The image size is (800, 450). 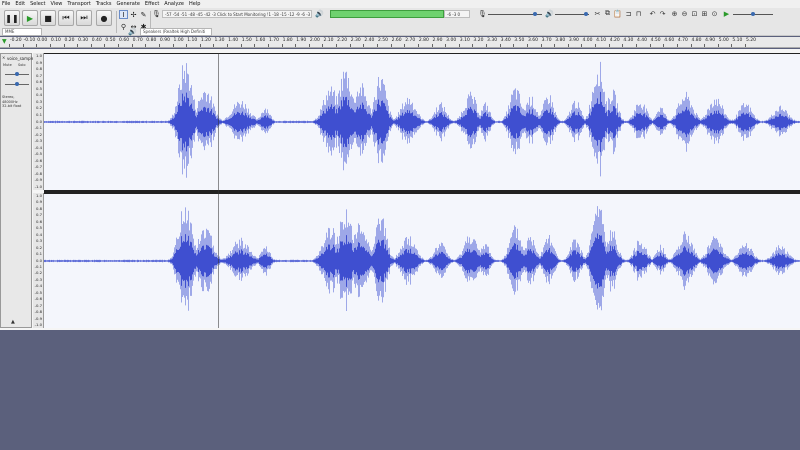 I want to click on solo-button: Solo, so click(x=21, y=65).